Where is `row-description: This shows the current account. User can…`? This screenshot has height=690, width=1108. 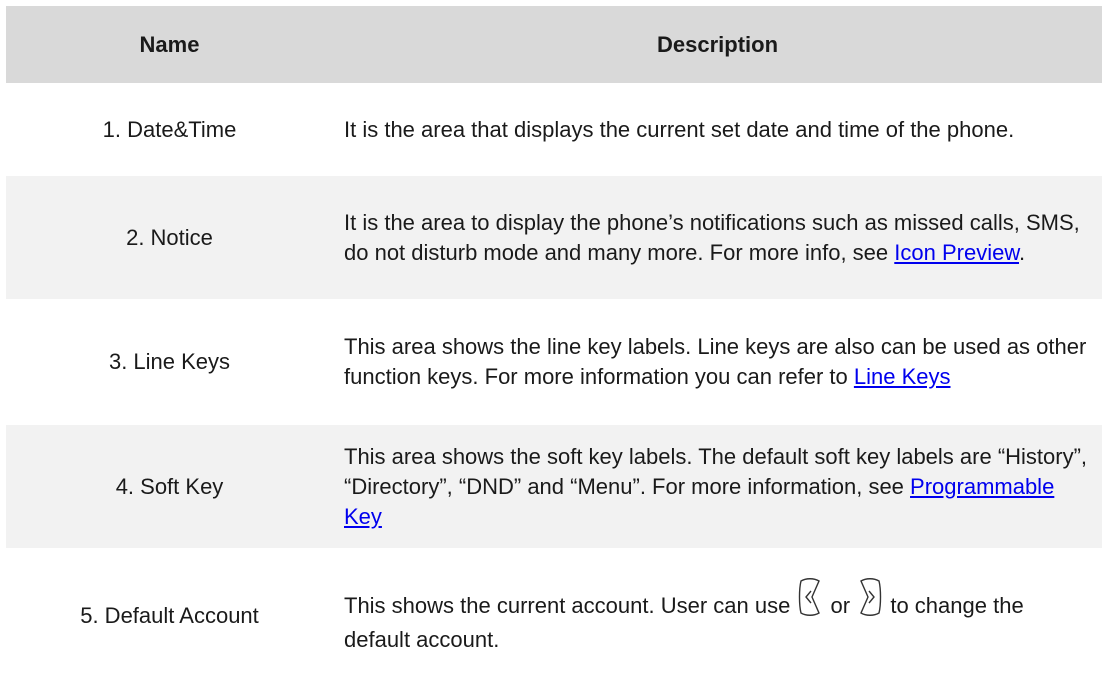
row-description: This shows the current account. User can… is located at coordinates (717, 614).